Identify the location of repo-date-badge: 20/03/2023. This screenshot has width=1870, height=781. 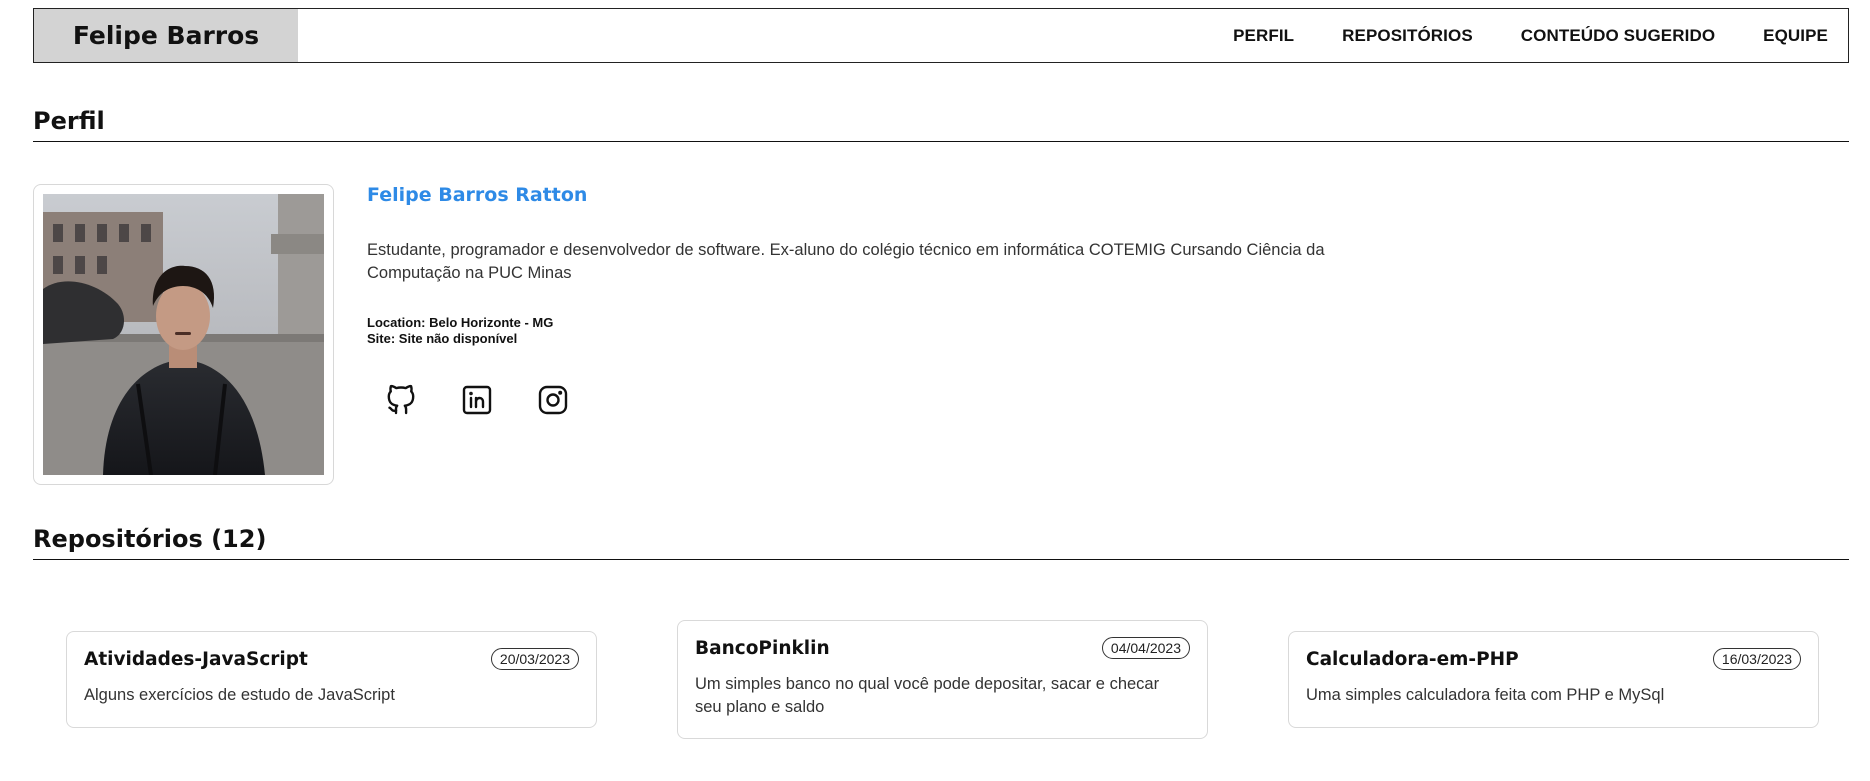
(534, 659).